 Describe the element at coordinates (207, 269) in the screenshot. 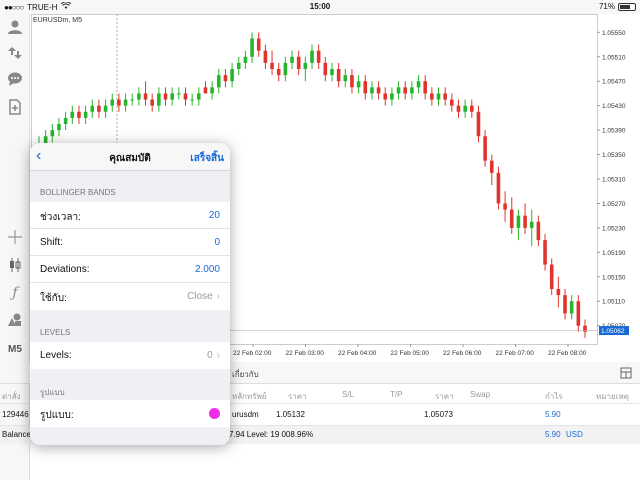

I see `deviations-value: 2.000` at that location.